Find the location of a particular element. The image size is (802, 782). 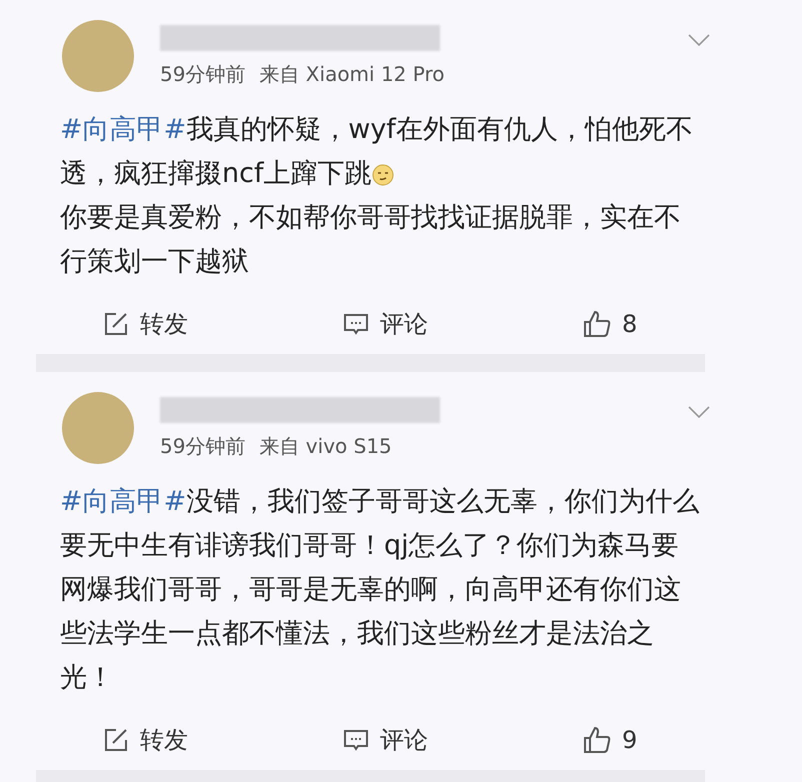

post-text: 你要是真爱粉，不如帮你哥哥找找证据脱罪，实在不行策划一下越狱 is located at coordinates (371, 240).